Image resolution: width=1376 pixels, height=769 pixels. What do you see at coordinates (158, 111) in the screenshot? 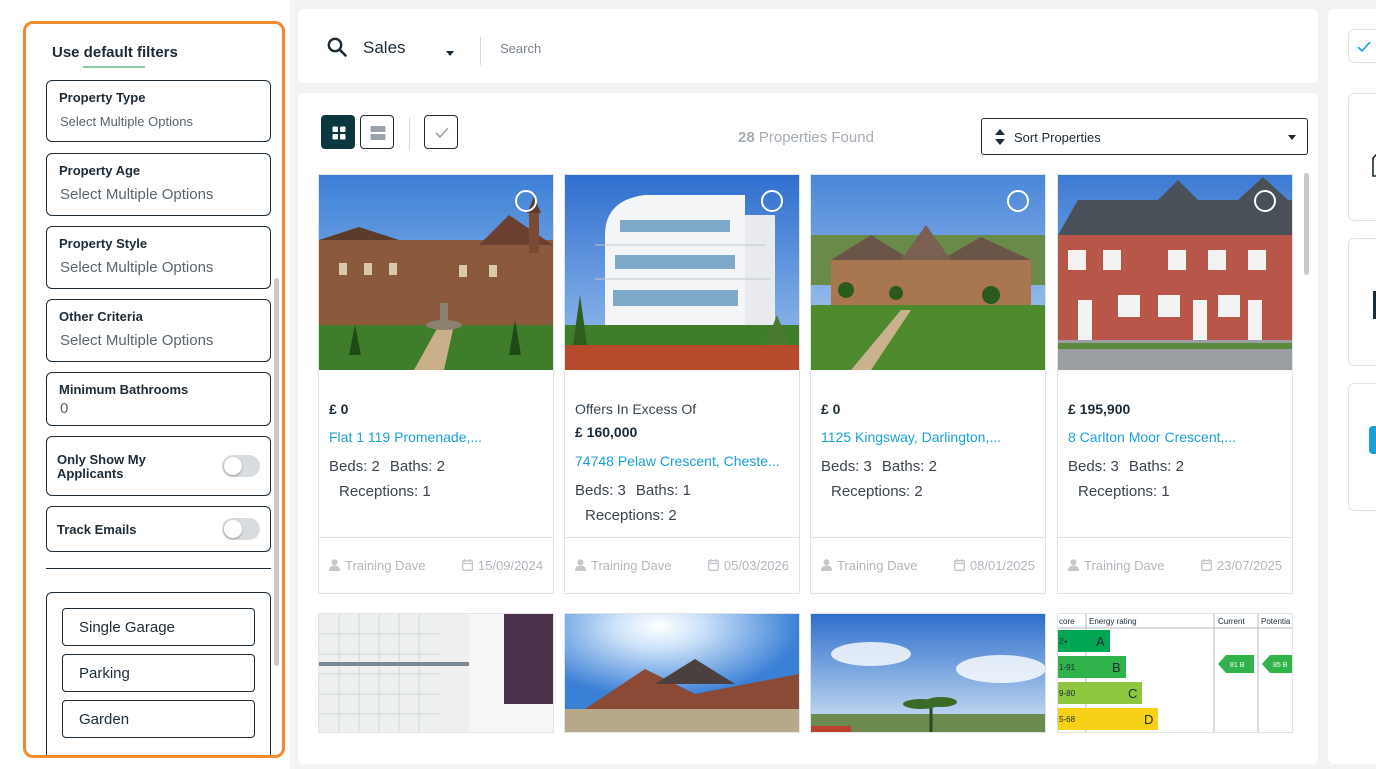
I see `property-type-select: Property Type Select Multiple Options` at bounding box center [158, 111].